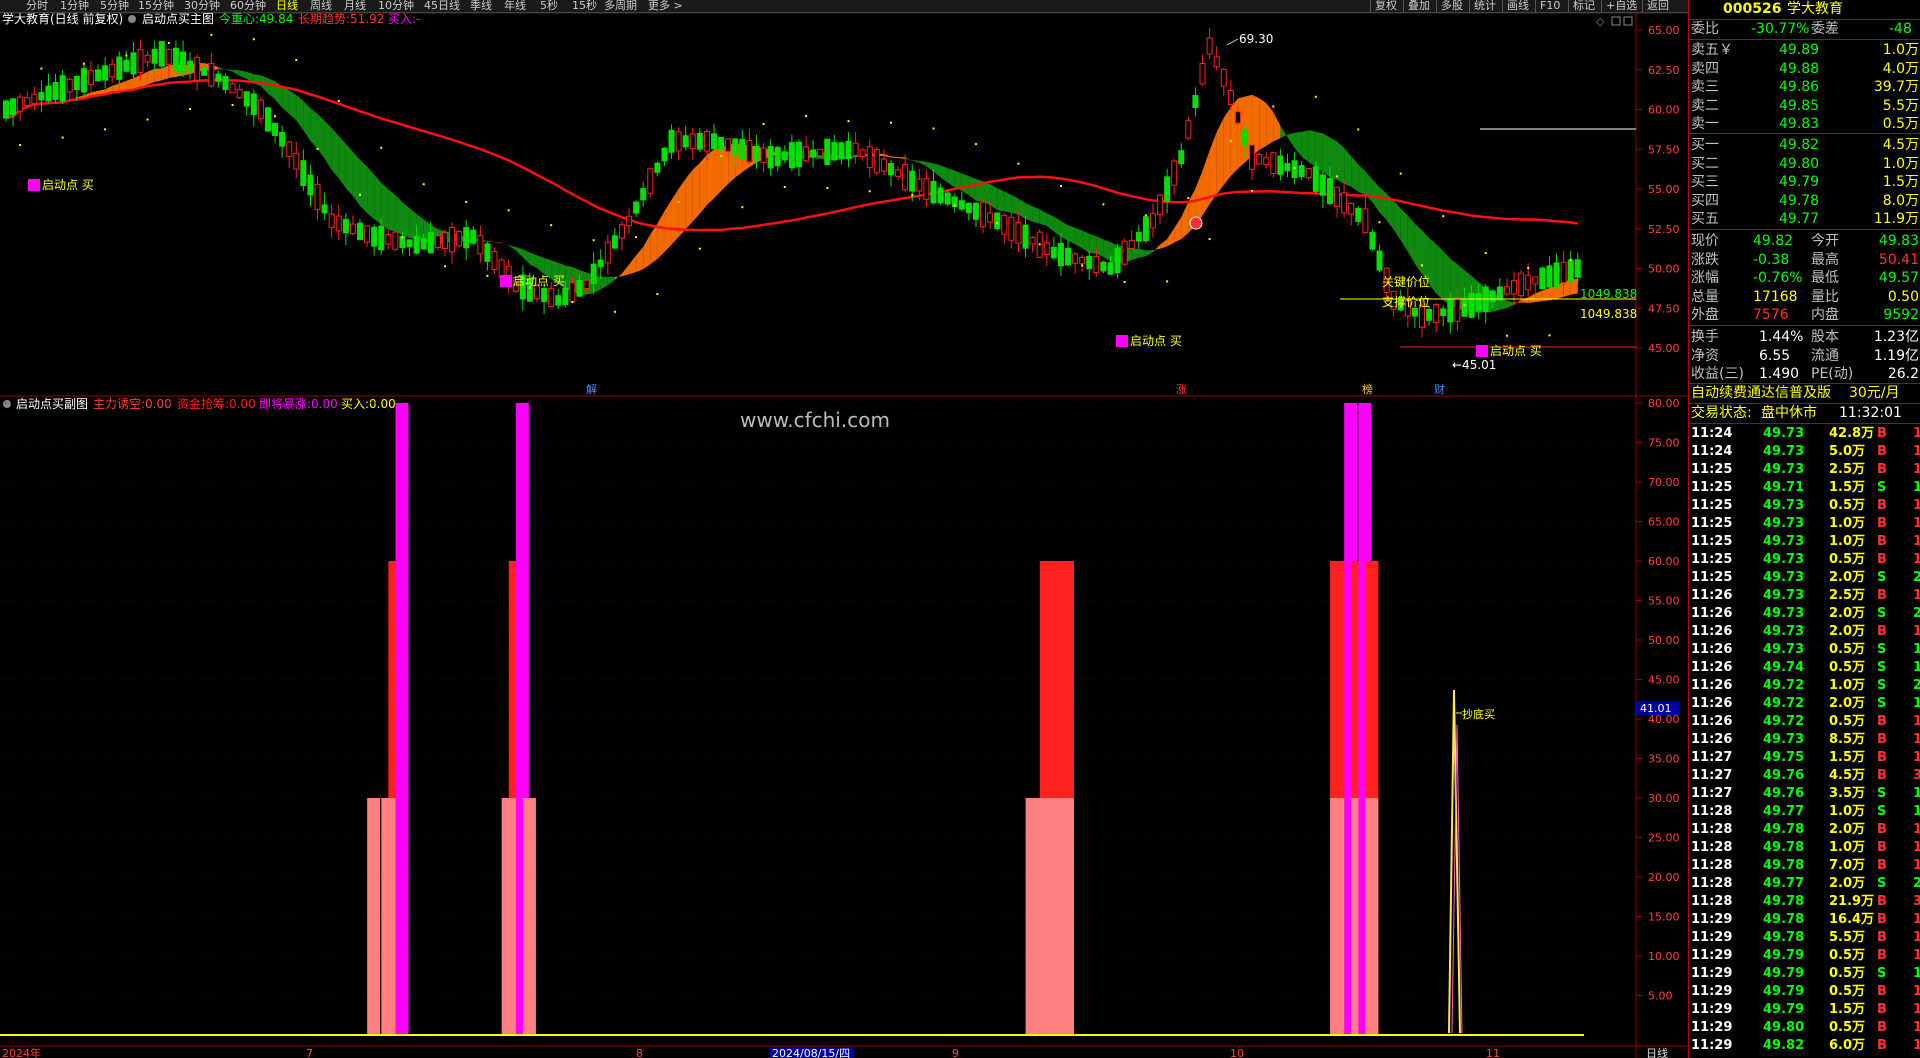 Image resolution: width=1920 pixels, height=1058 pixels. I want to click on tick-p: 49.79, so click(1784, 973).